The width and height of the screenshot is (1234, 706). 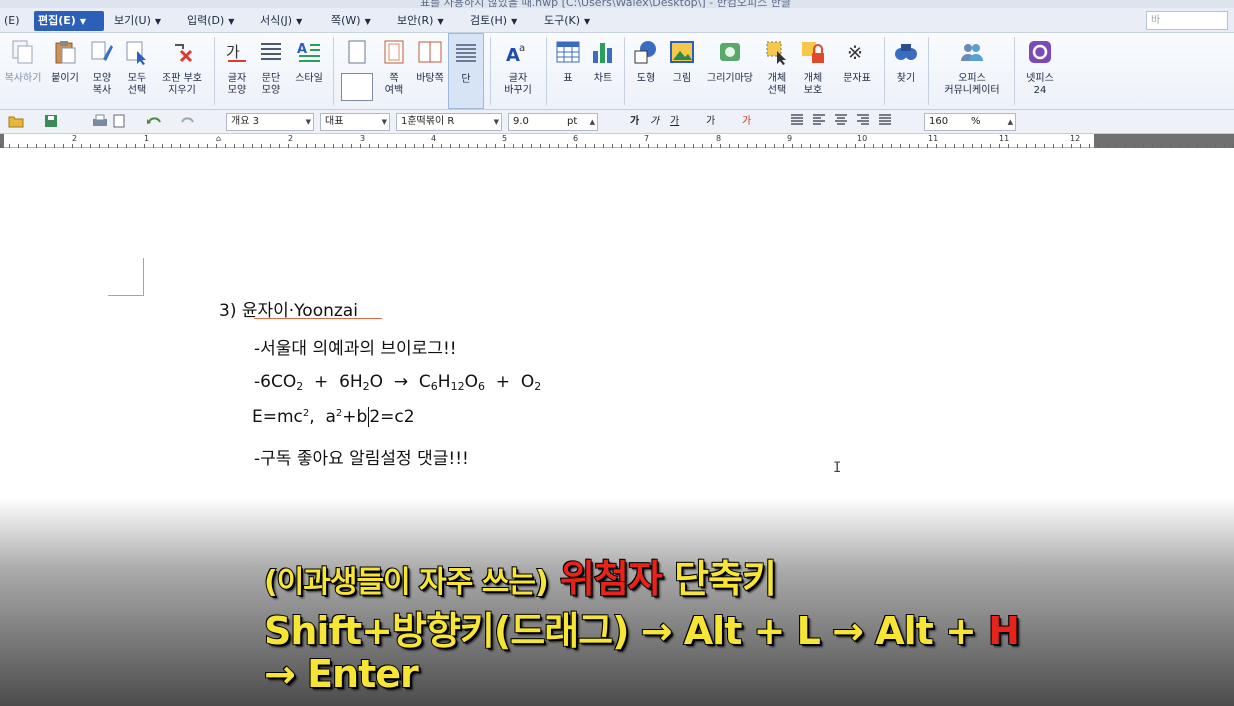 What do you see at coordinates (603, 71) in the screenshot?
I see `chart-button: 차트` at bounding box center [603, 71].